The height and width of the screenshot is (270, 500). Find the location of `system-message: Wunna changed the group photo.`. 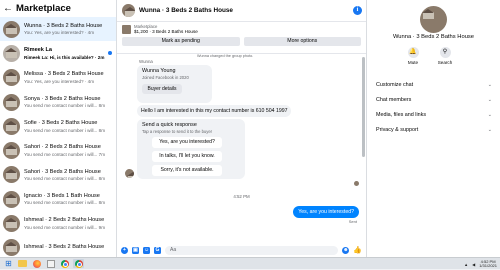

system-message: Wunna changed the group photo. is located at coordinates (225, 56).